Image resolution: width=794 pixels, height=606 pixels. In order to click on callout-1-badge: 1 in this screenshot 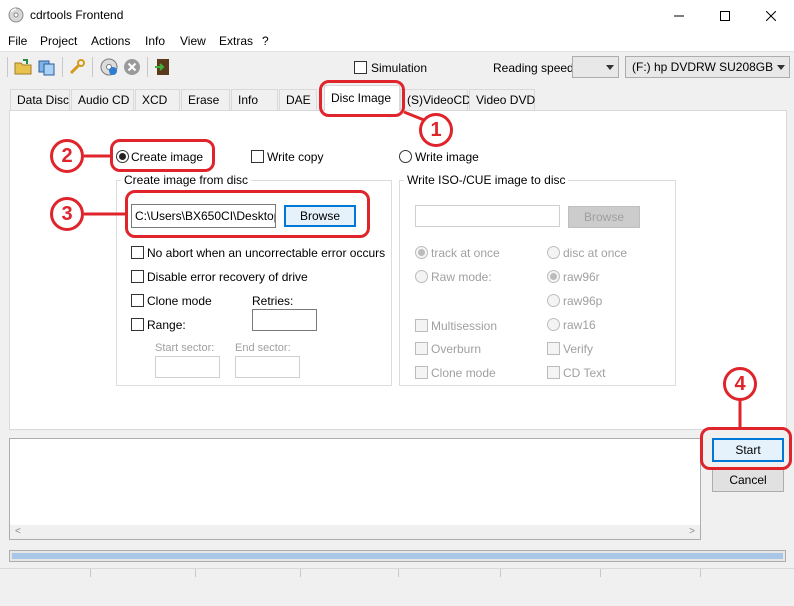, I will do `click(436, 130)`.